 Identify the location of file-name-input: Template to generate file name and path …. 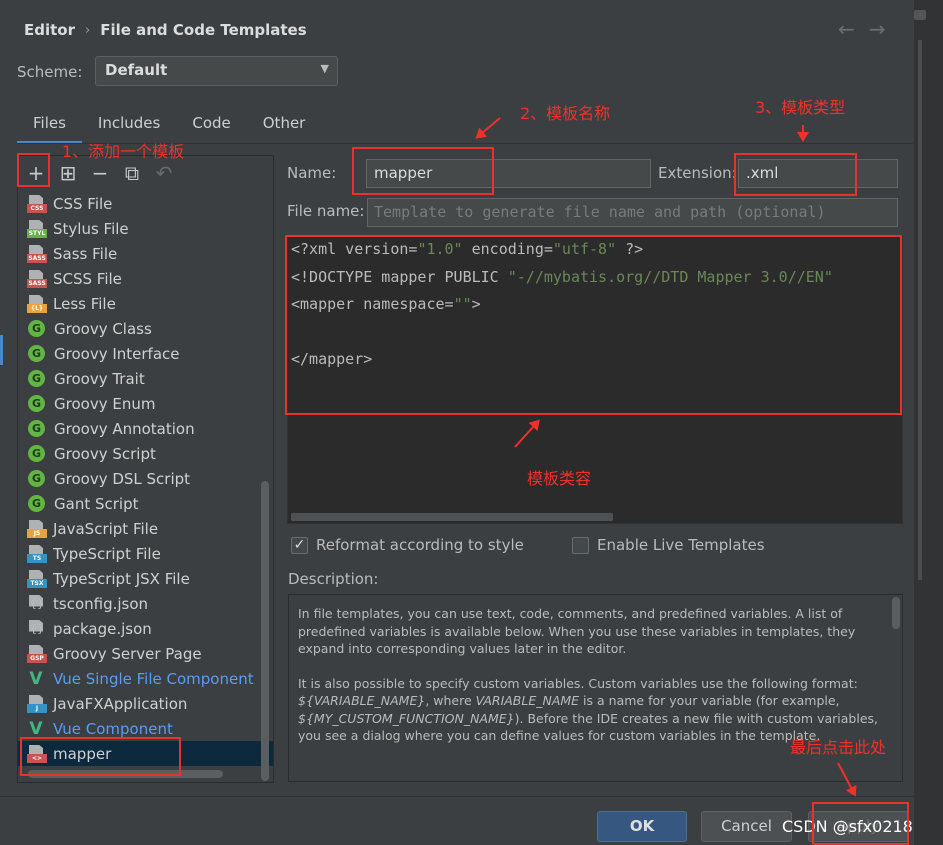
(632, 212).